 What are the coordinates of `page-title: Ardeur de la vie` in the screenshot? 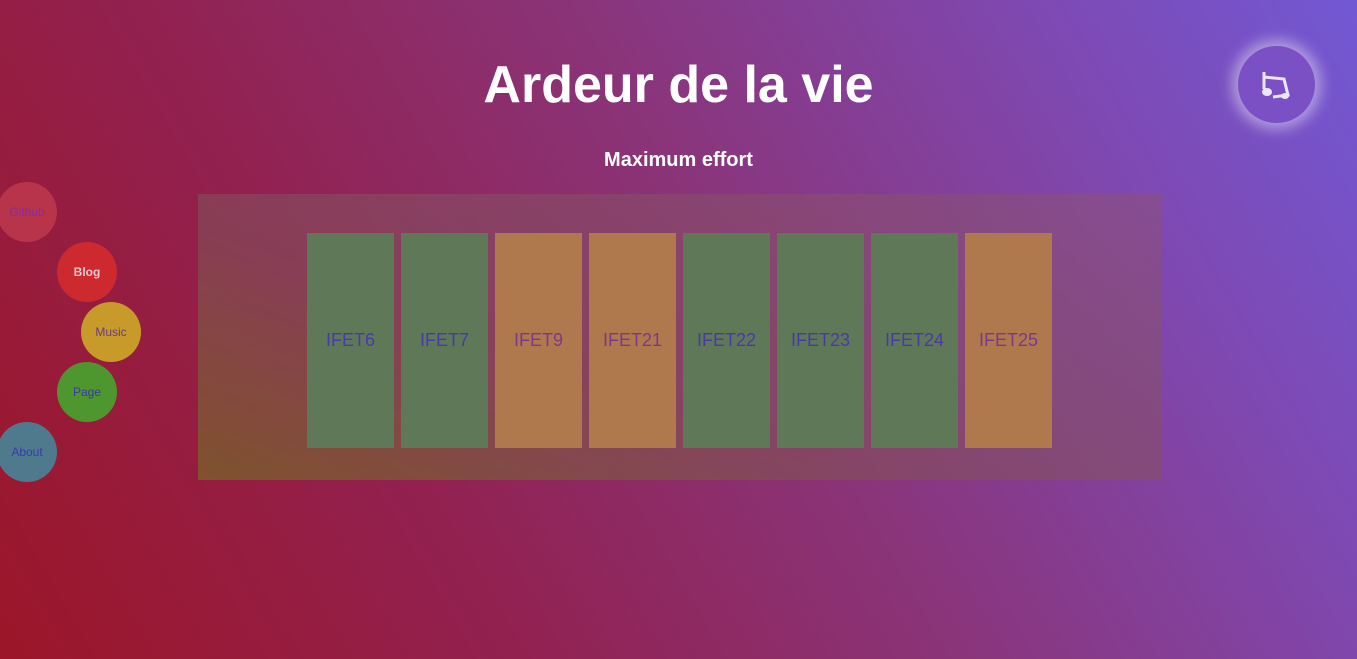 It's located at (678, 85).